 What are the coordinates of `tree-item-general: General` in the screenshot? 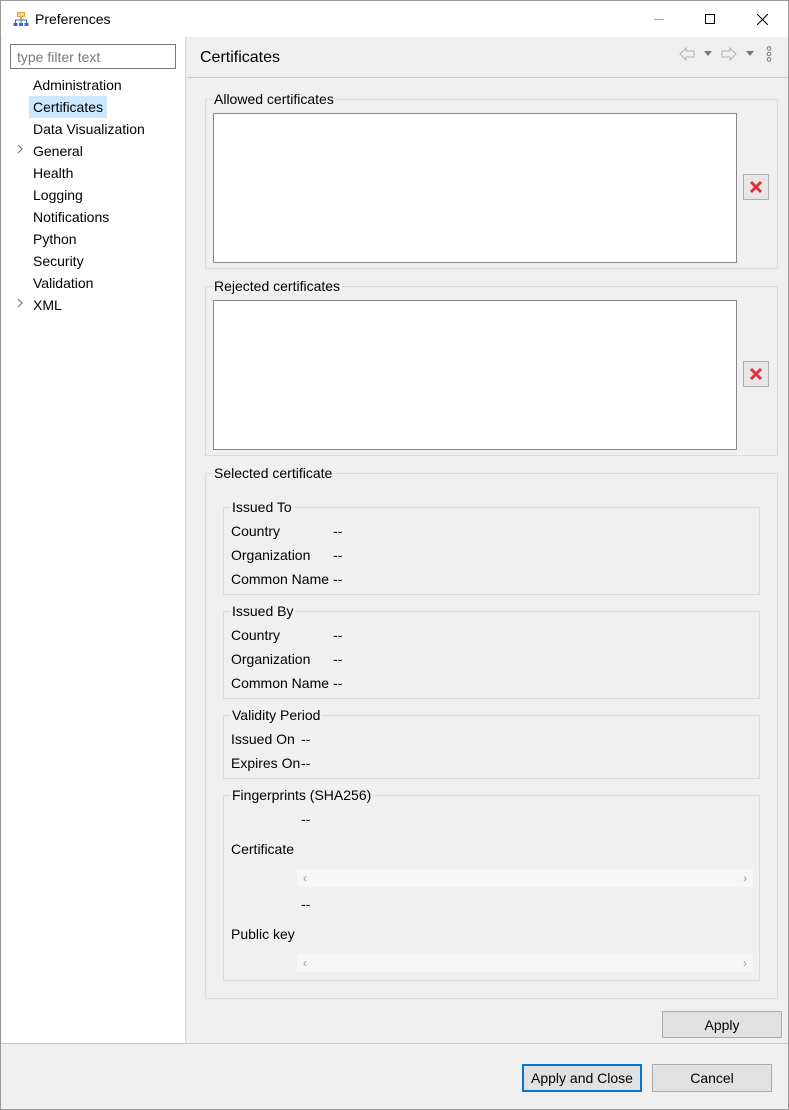 It's located at (94, 151).